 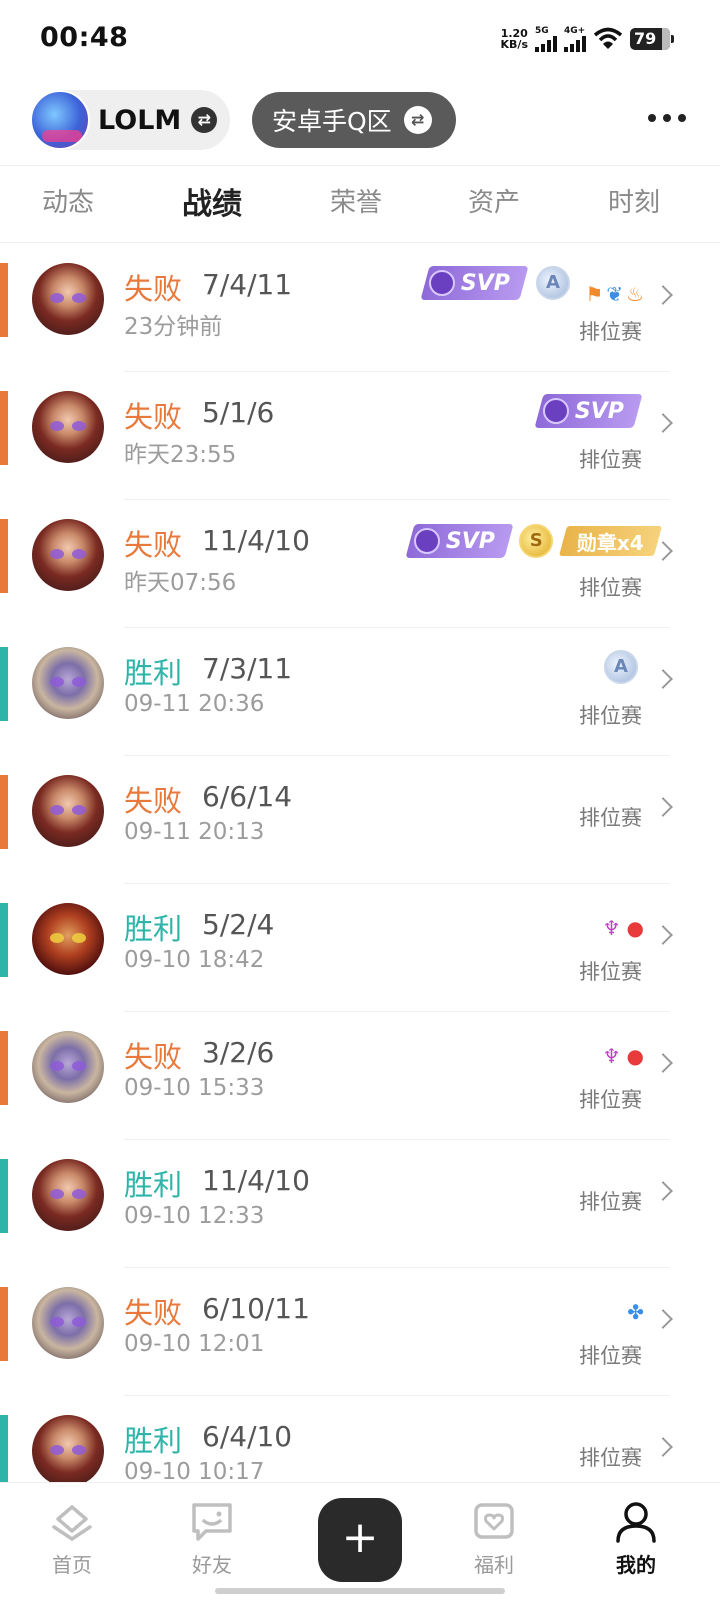 I want to click on battery-icon: 79, so click(x=652, y=39).